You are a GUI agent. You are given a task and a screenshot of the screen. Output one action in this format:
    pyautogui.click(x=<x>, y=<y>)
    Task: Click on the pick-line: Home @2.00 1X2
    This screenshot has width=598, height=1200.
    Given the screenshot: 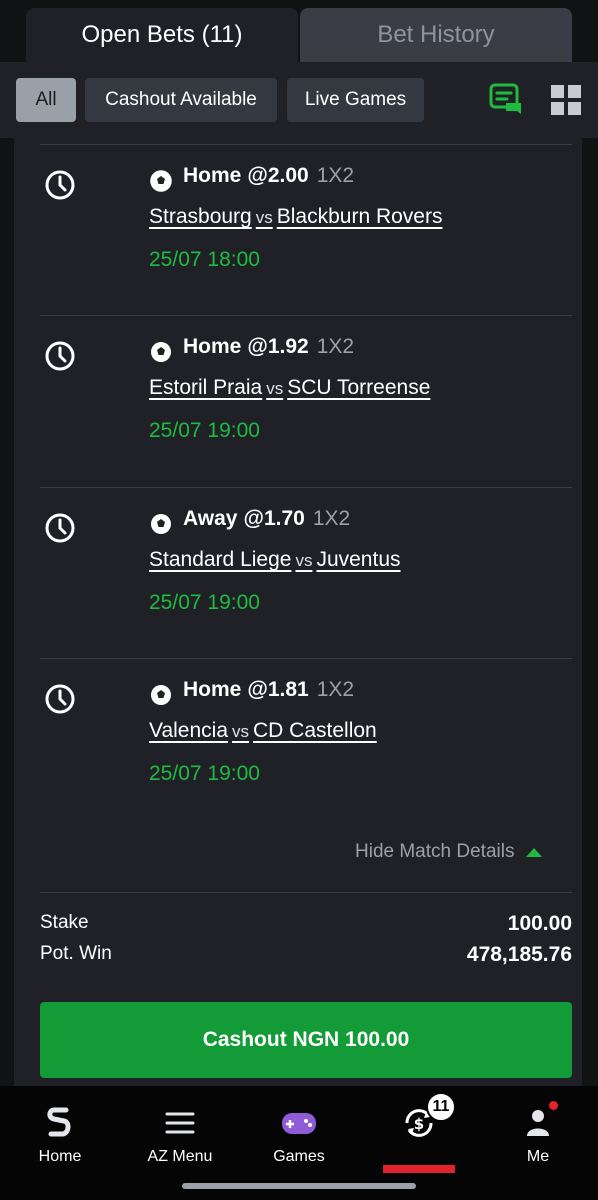 What is the action you would take?
    pyautogui.click(x=268, y=176)
    